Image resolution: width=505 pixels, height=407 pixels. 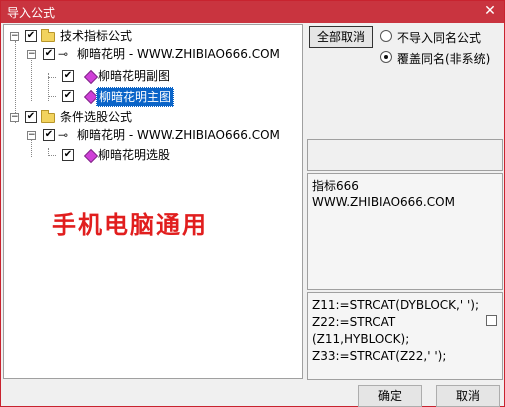 I want to click on tree-node-label-selected: 柳暗花明主图, so click(x=135, y=97).